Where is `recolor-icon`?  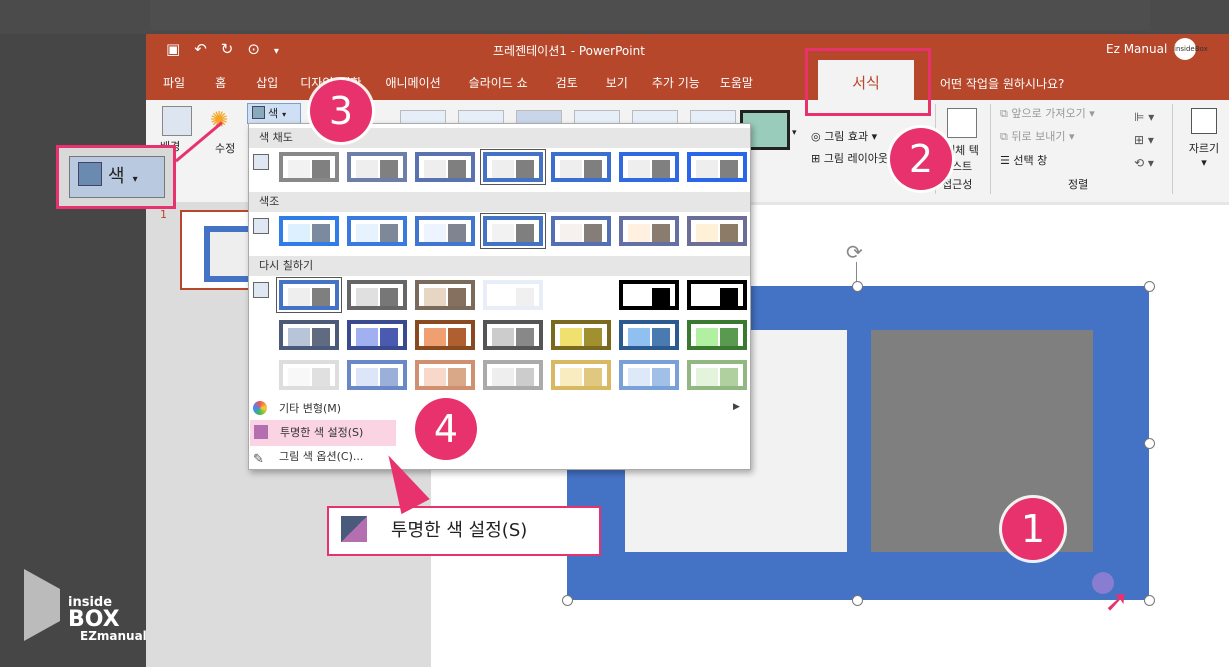
recolor-icon is located at coordinates (261, 290).